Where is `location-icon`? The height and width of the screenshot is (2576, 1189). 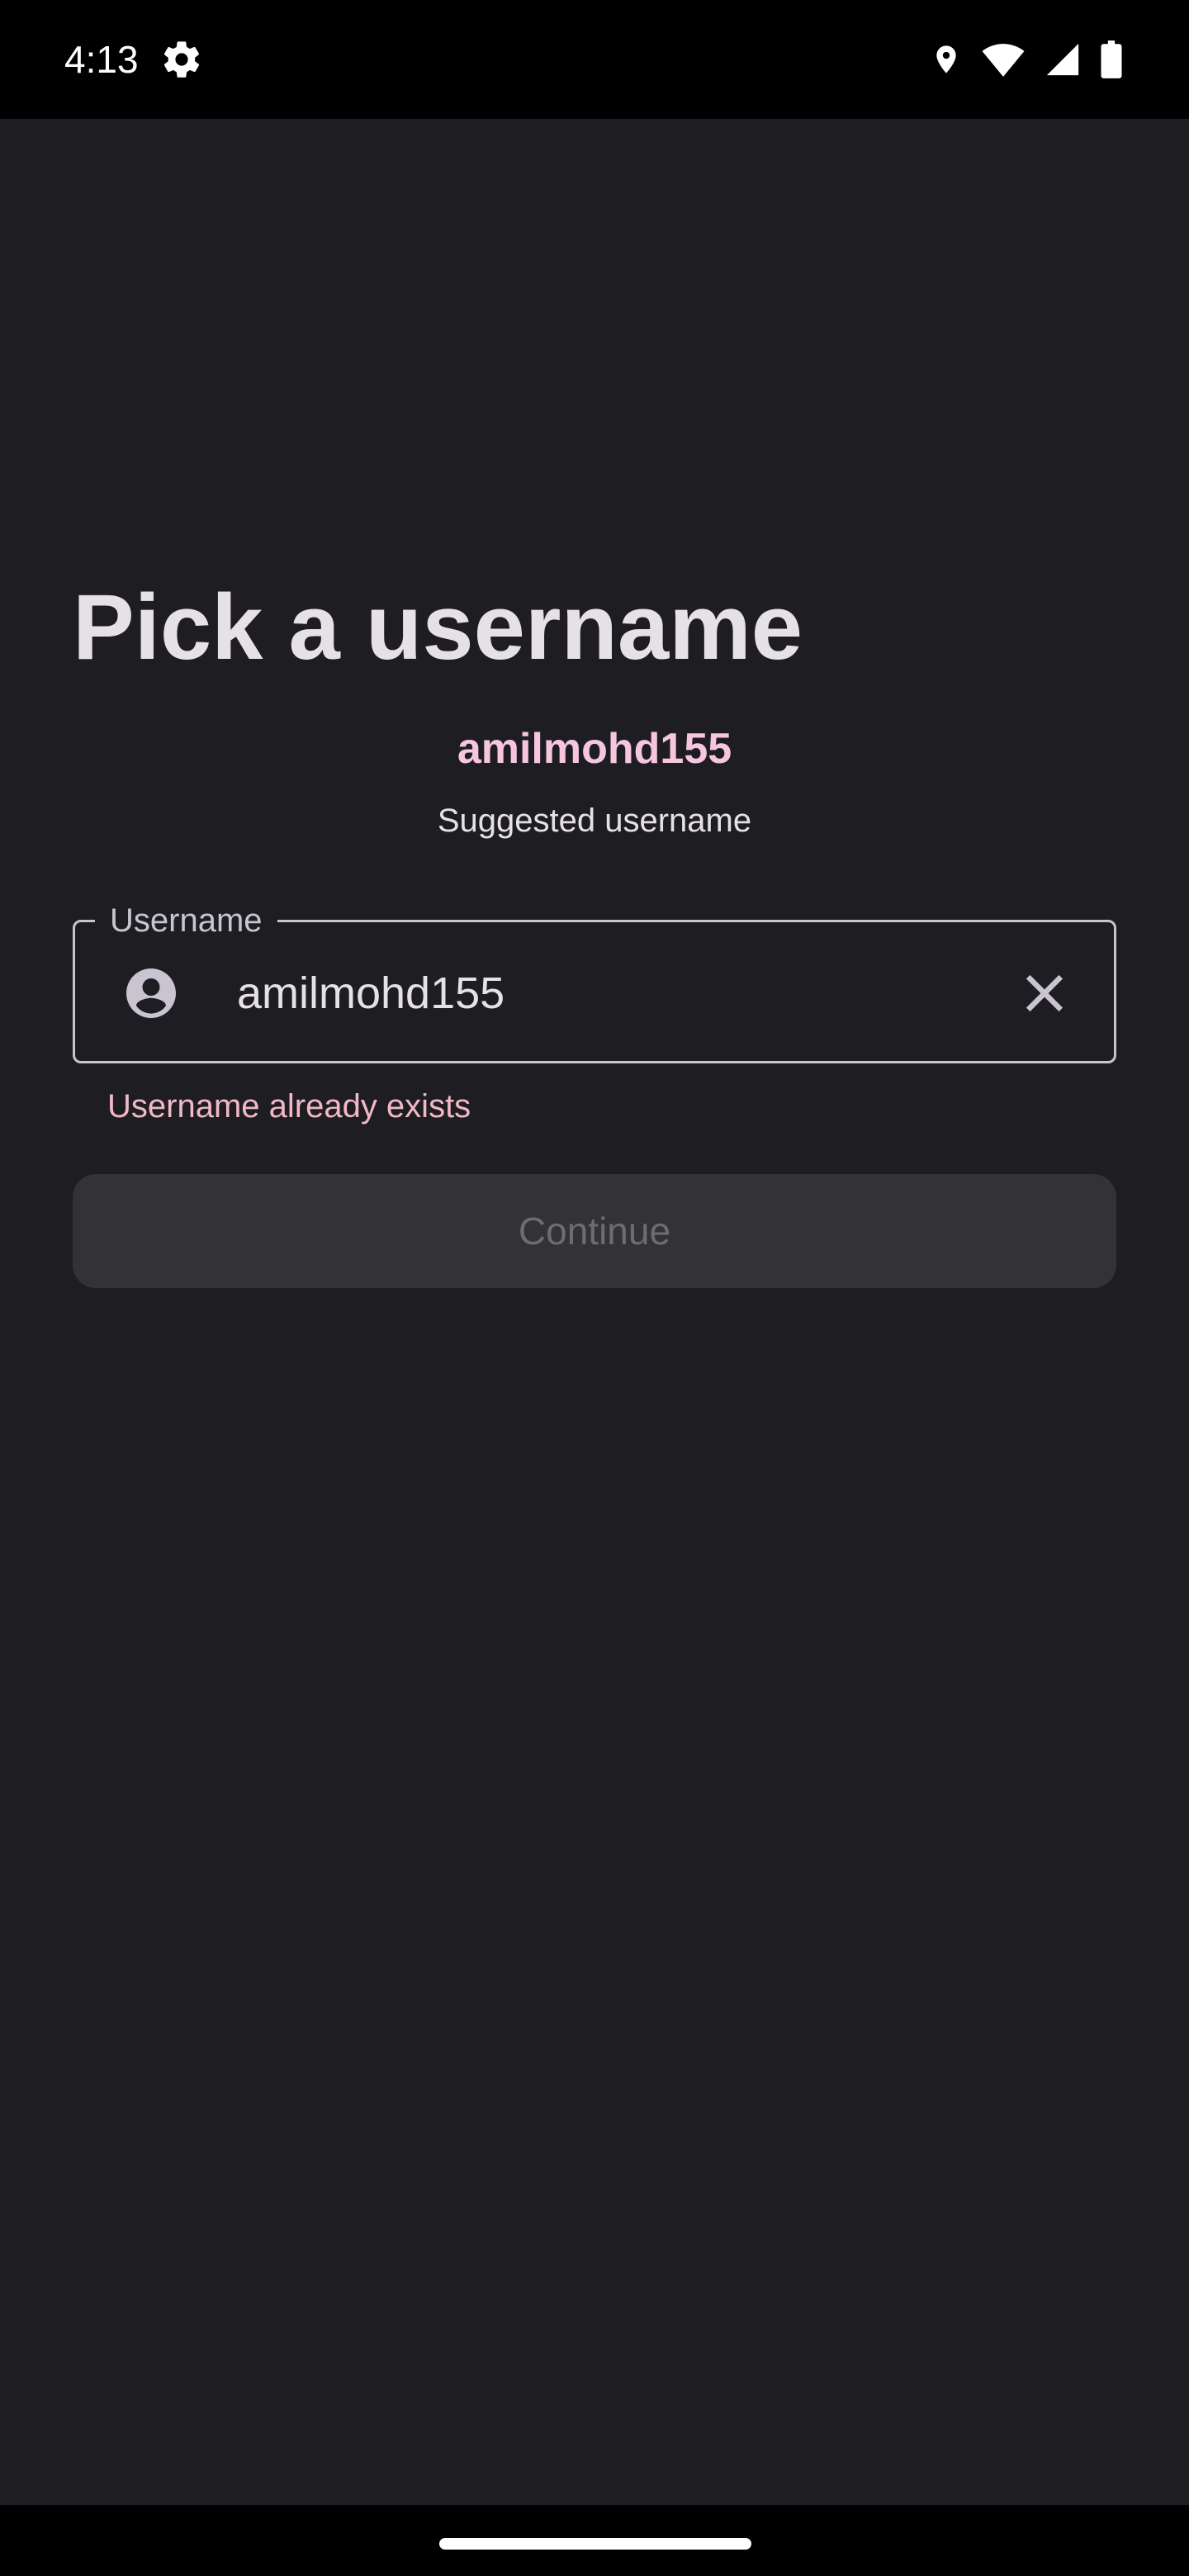
location-icon is located at coordinates (946, 59).